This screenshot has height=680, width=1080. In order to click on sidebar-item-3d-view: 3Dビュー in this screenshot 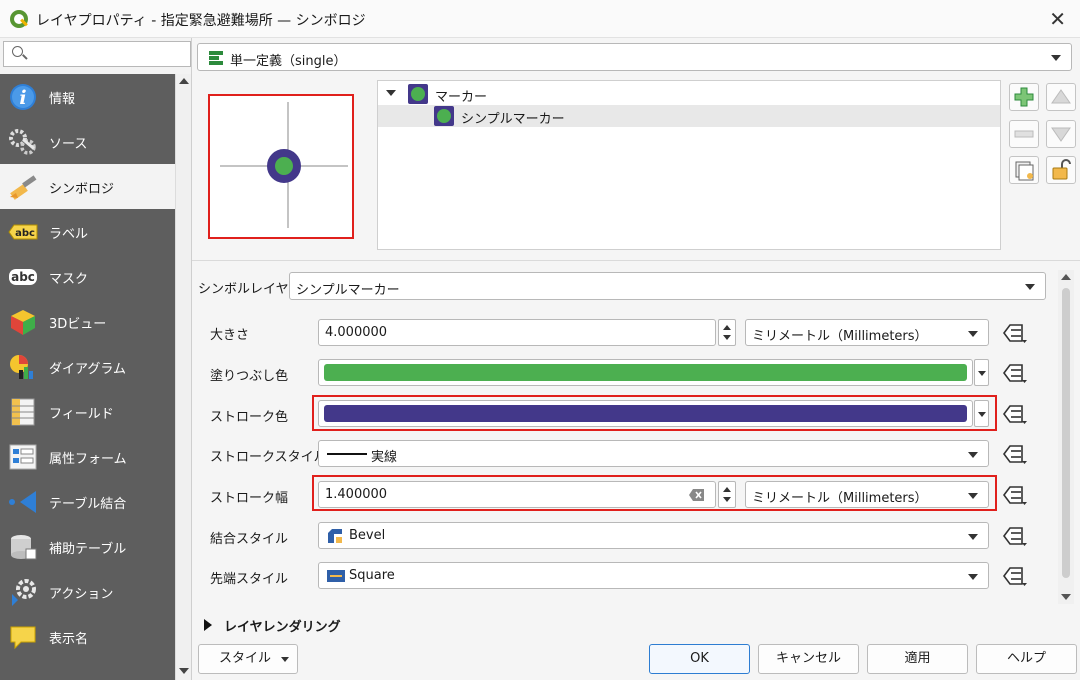, I will do `click(87, 321)`.